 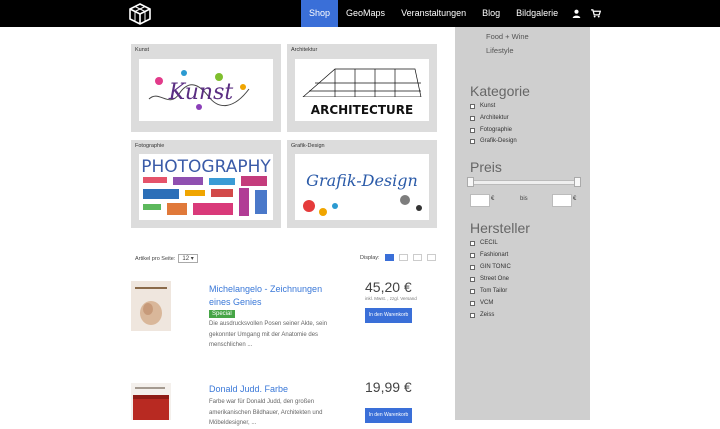 I want to click on category-image-architektur: ARCHITECTURE, so click(x=362, y=90).